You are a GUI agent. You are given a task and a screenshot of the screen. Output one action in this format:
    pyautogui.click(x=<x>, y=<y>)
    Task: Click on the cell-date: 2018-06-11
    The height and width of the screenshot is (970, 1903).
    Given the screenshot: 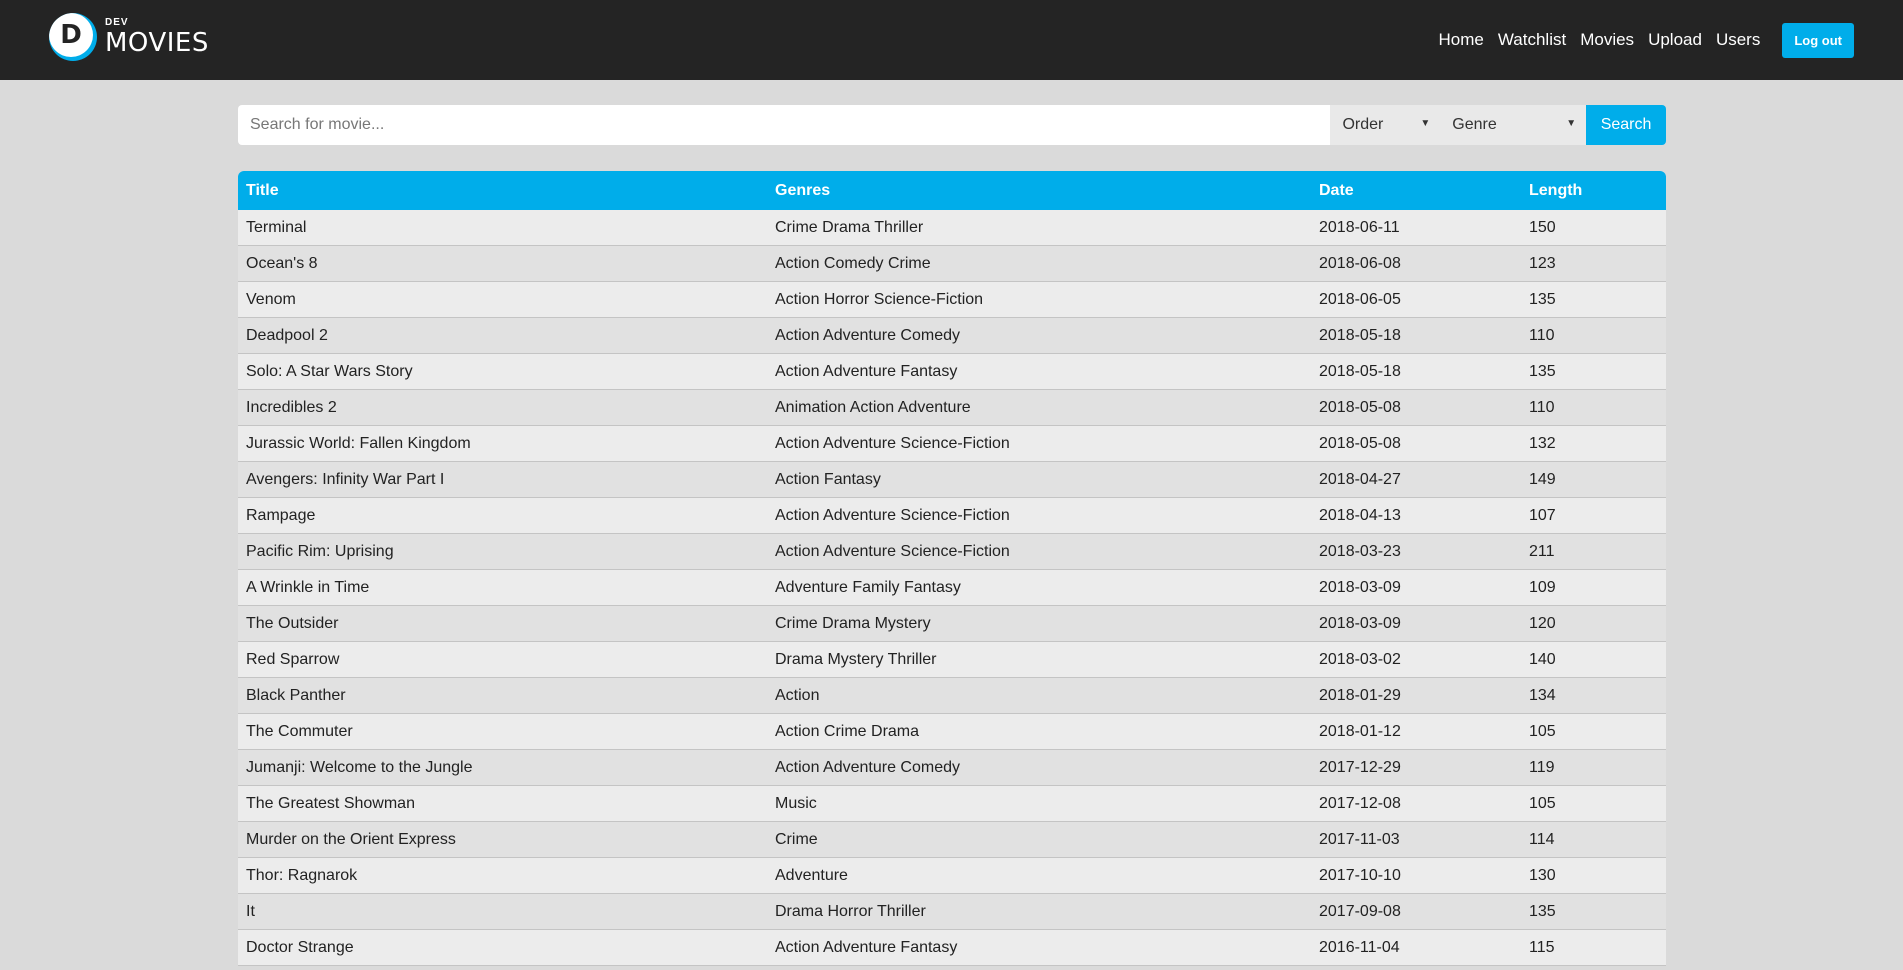 What is the action you would take?
    pyautogui.click(x=1416, y=228)
    